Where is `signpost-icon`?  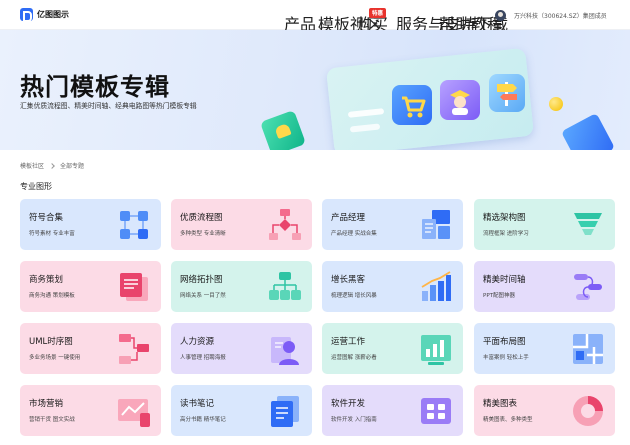 signpost-icon is located at coordinates (507, 93).